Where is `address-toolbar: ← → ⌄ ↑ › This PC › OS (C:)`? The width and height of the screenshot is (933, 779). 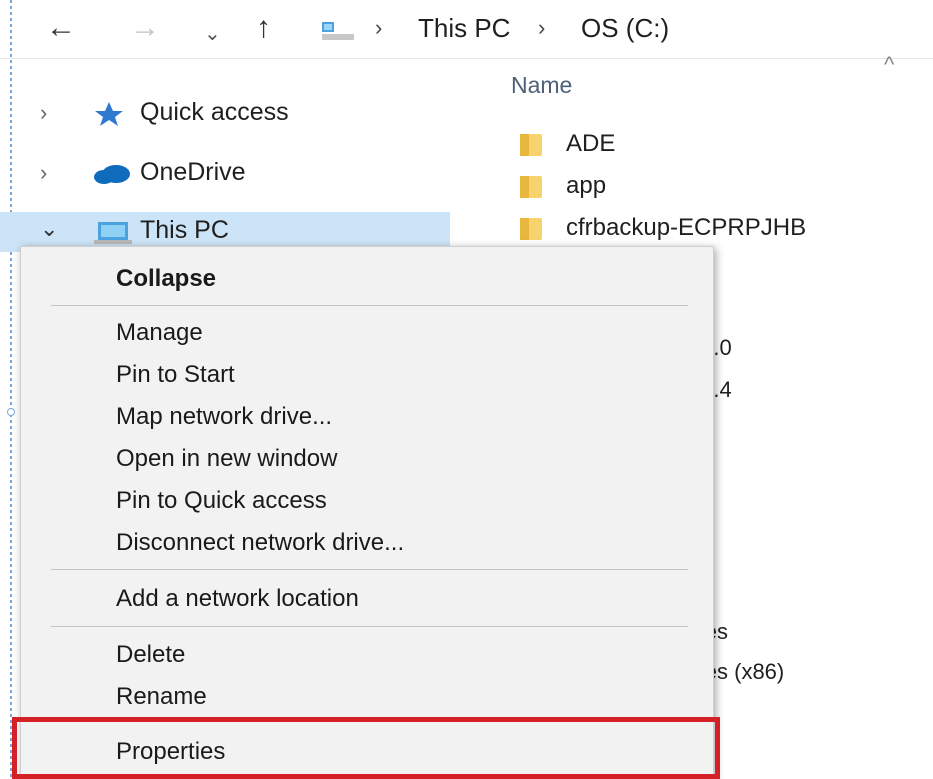
address-toolbar: ← → ⌄ ↑ › This PC › OS (C:) is located at coordinates (466, 29).